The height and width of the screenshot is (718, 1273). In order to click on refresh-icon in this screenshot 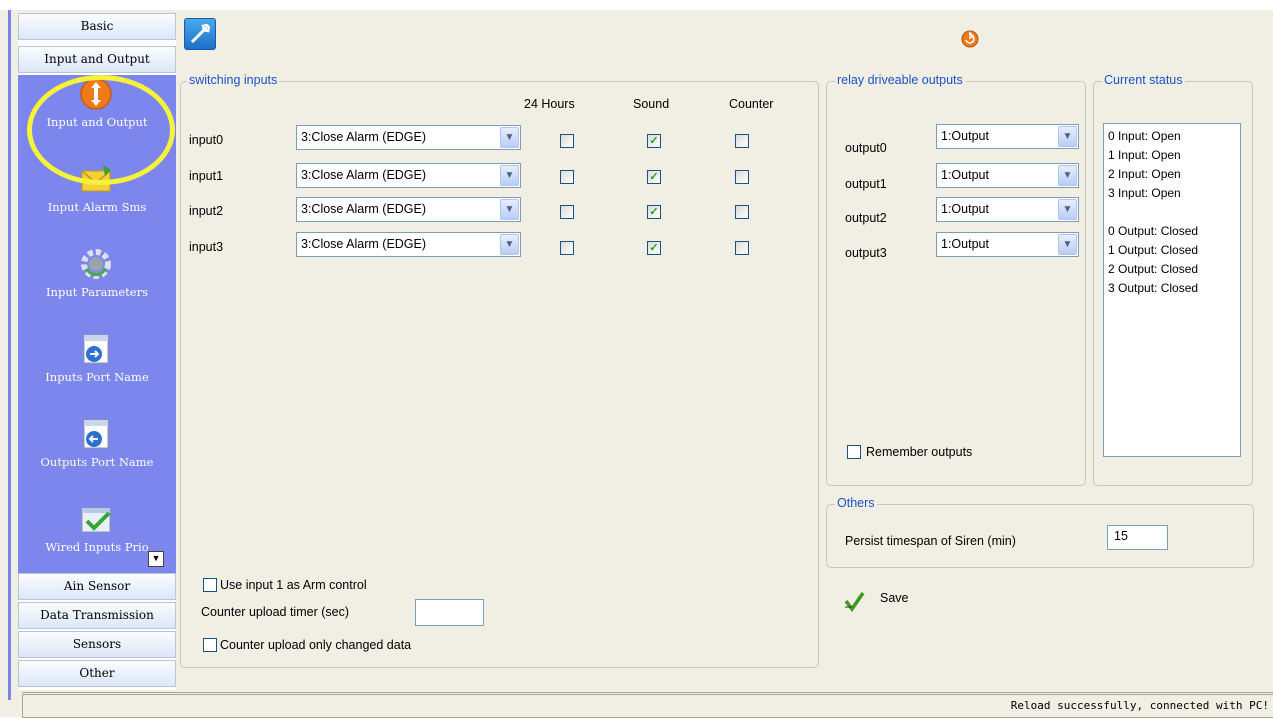, I will do `click(970, 39)`.